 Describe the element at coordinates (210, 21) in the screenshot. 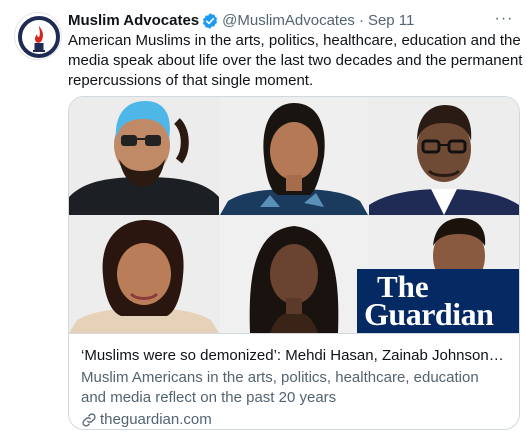

I see `verified-badge-icon` at that location.